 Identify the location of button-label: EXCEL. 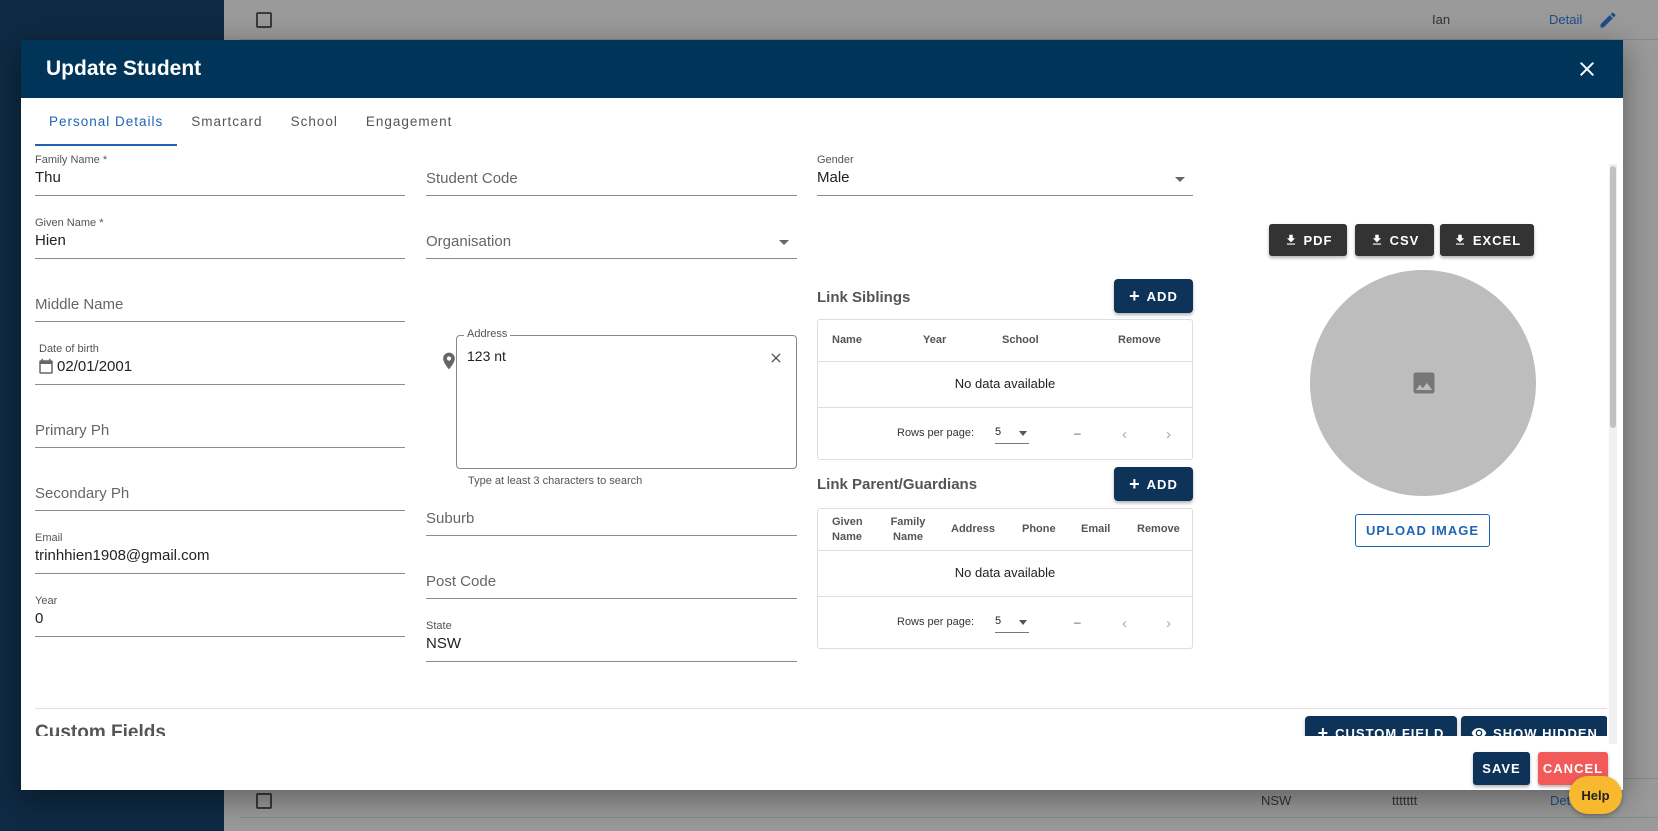
(1497, 240).